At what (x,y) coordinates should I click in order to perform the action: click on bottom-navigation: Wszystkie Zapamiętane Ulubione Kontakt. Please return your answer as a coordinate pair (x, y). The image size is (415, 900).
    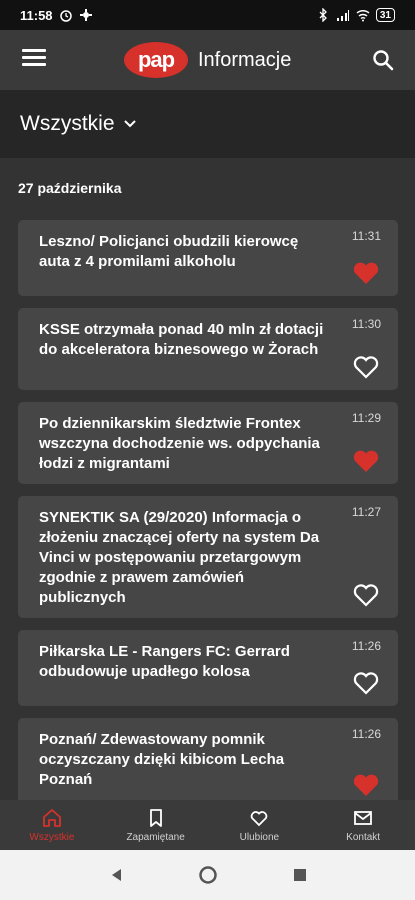
    Looking at the image, I should click on (207, 825).